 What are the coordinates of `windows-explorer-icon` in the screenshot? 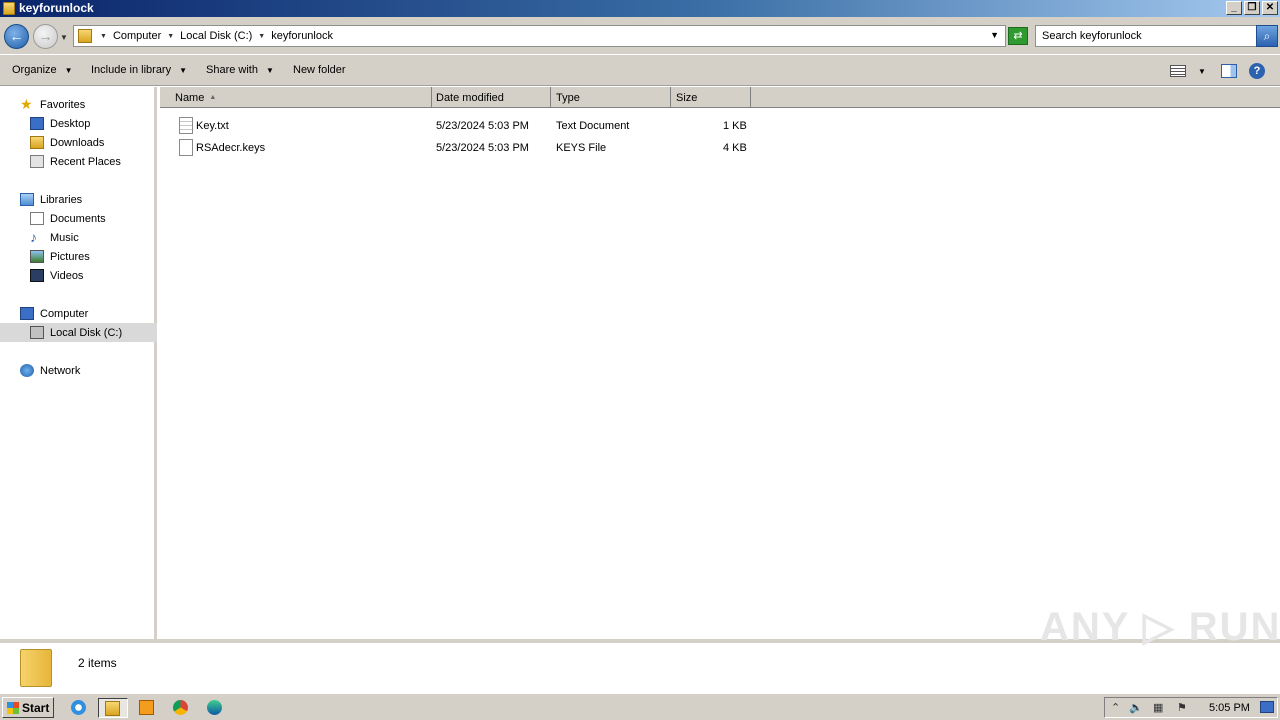 It's located at (112, 708).